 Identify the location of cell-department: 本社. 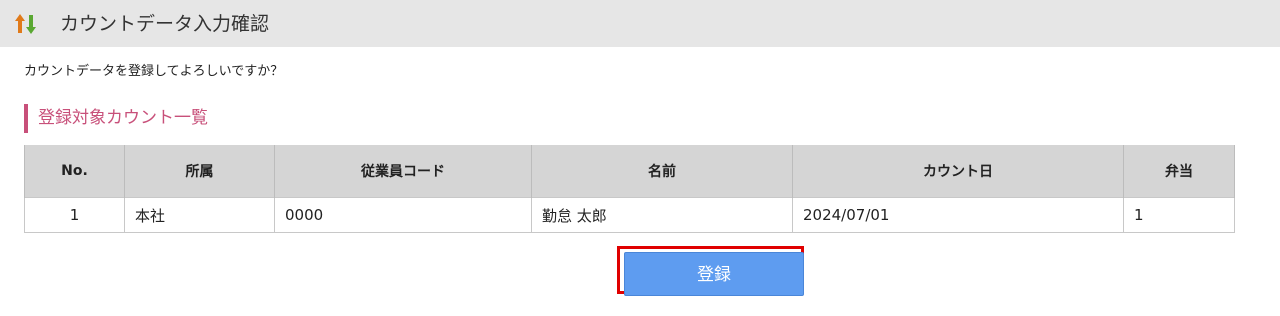
(199, 215).